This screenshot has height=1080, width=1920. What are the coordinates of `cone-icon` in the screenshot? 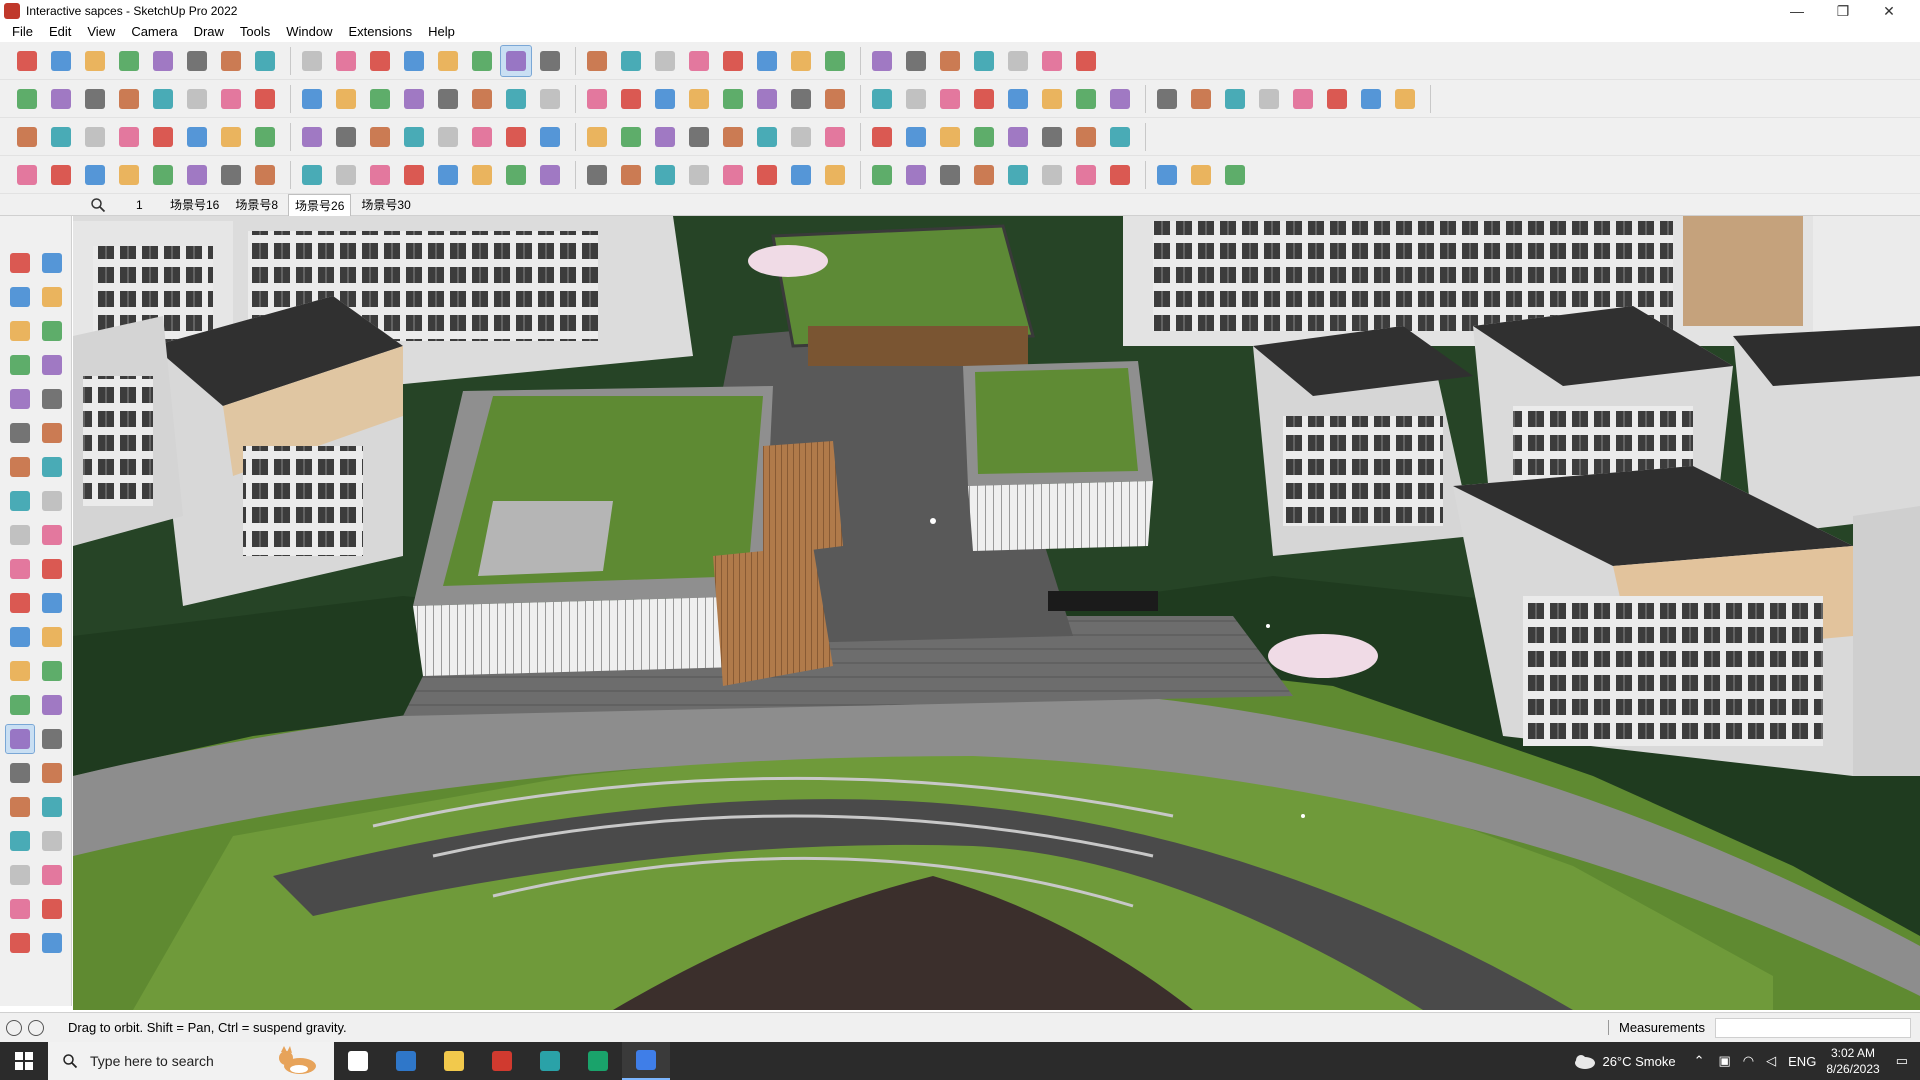 It's located at (482, 175).